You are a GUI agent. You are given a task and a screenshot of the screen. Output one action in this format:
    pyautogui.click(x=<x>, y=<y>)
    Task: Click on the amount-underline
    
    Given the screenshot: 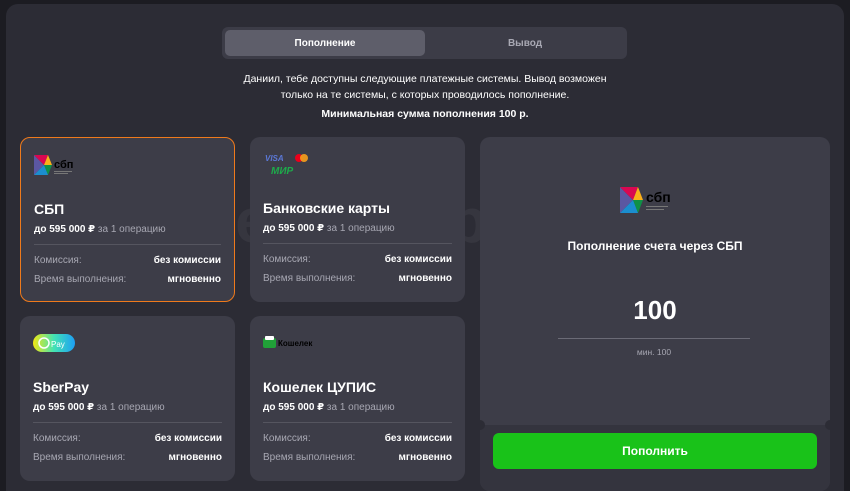 What is the action you would take?
    pyautogui.click(x=654, y=338)
    